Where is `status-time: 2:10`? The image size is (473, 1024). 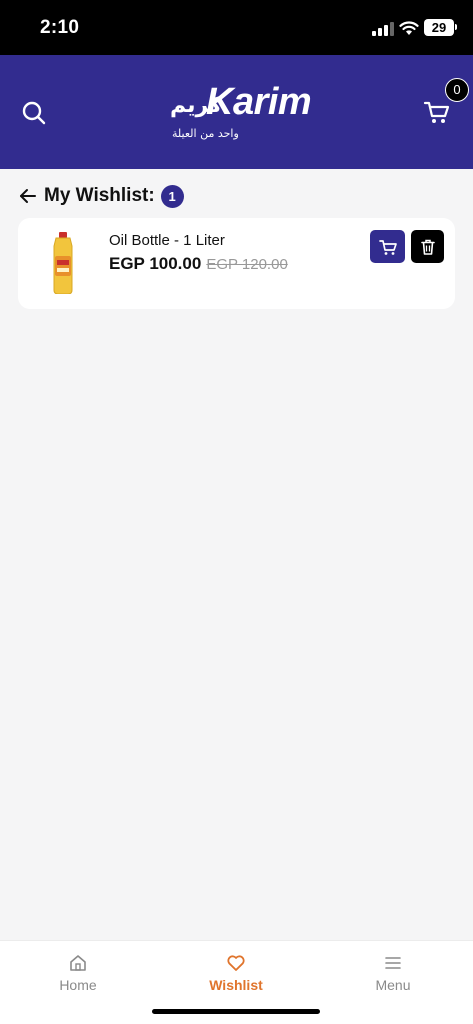
status-time: 2:10 is located at coordinates (60, 27).